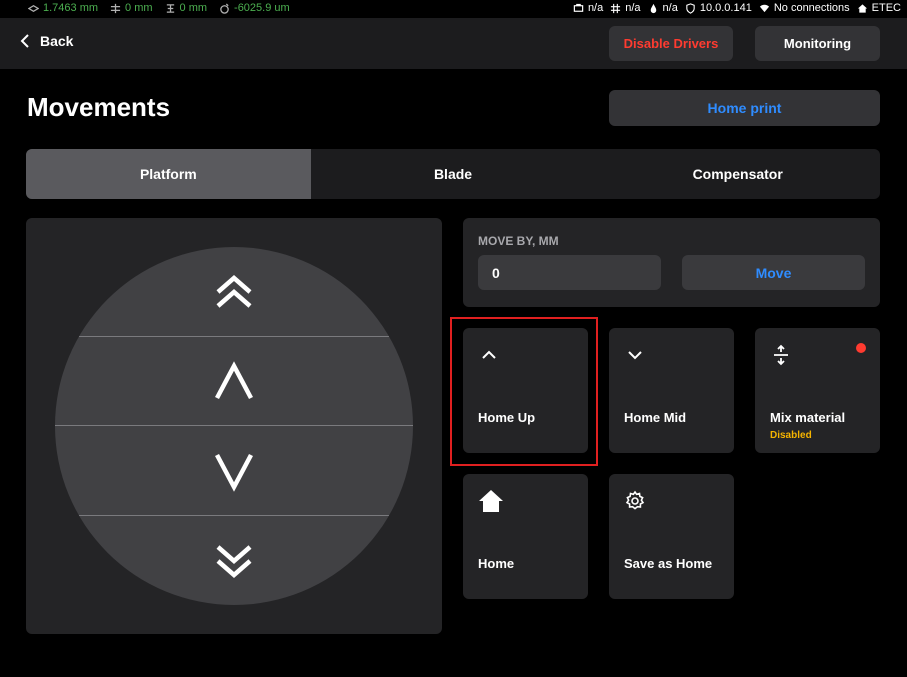 This screenshot has height=677, width=907. I want to click on chevron-left-icon, so click(24, 41).